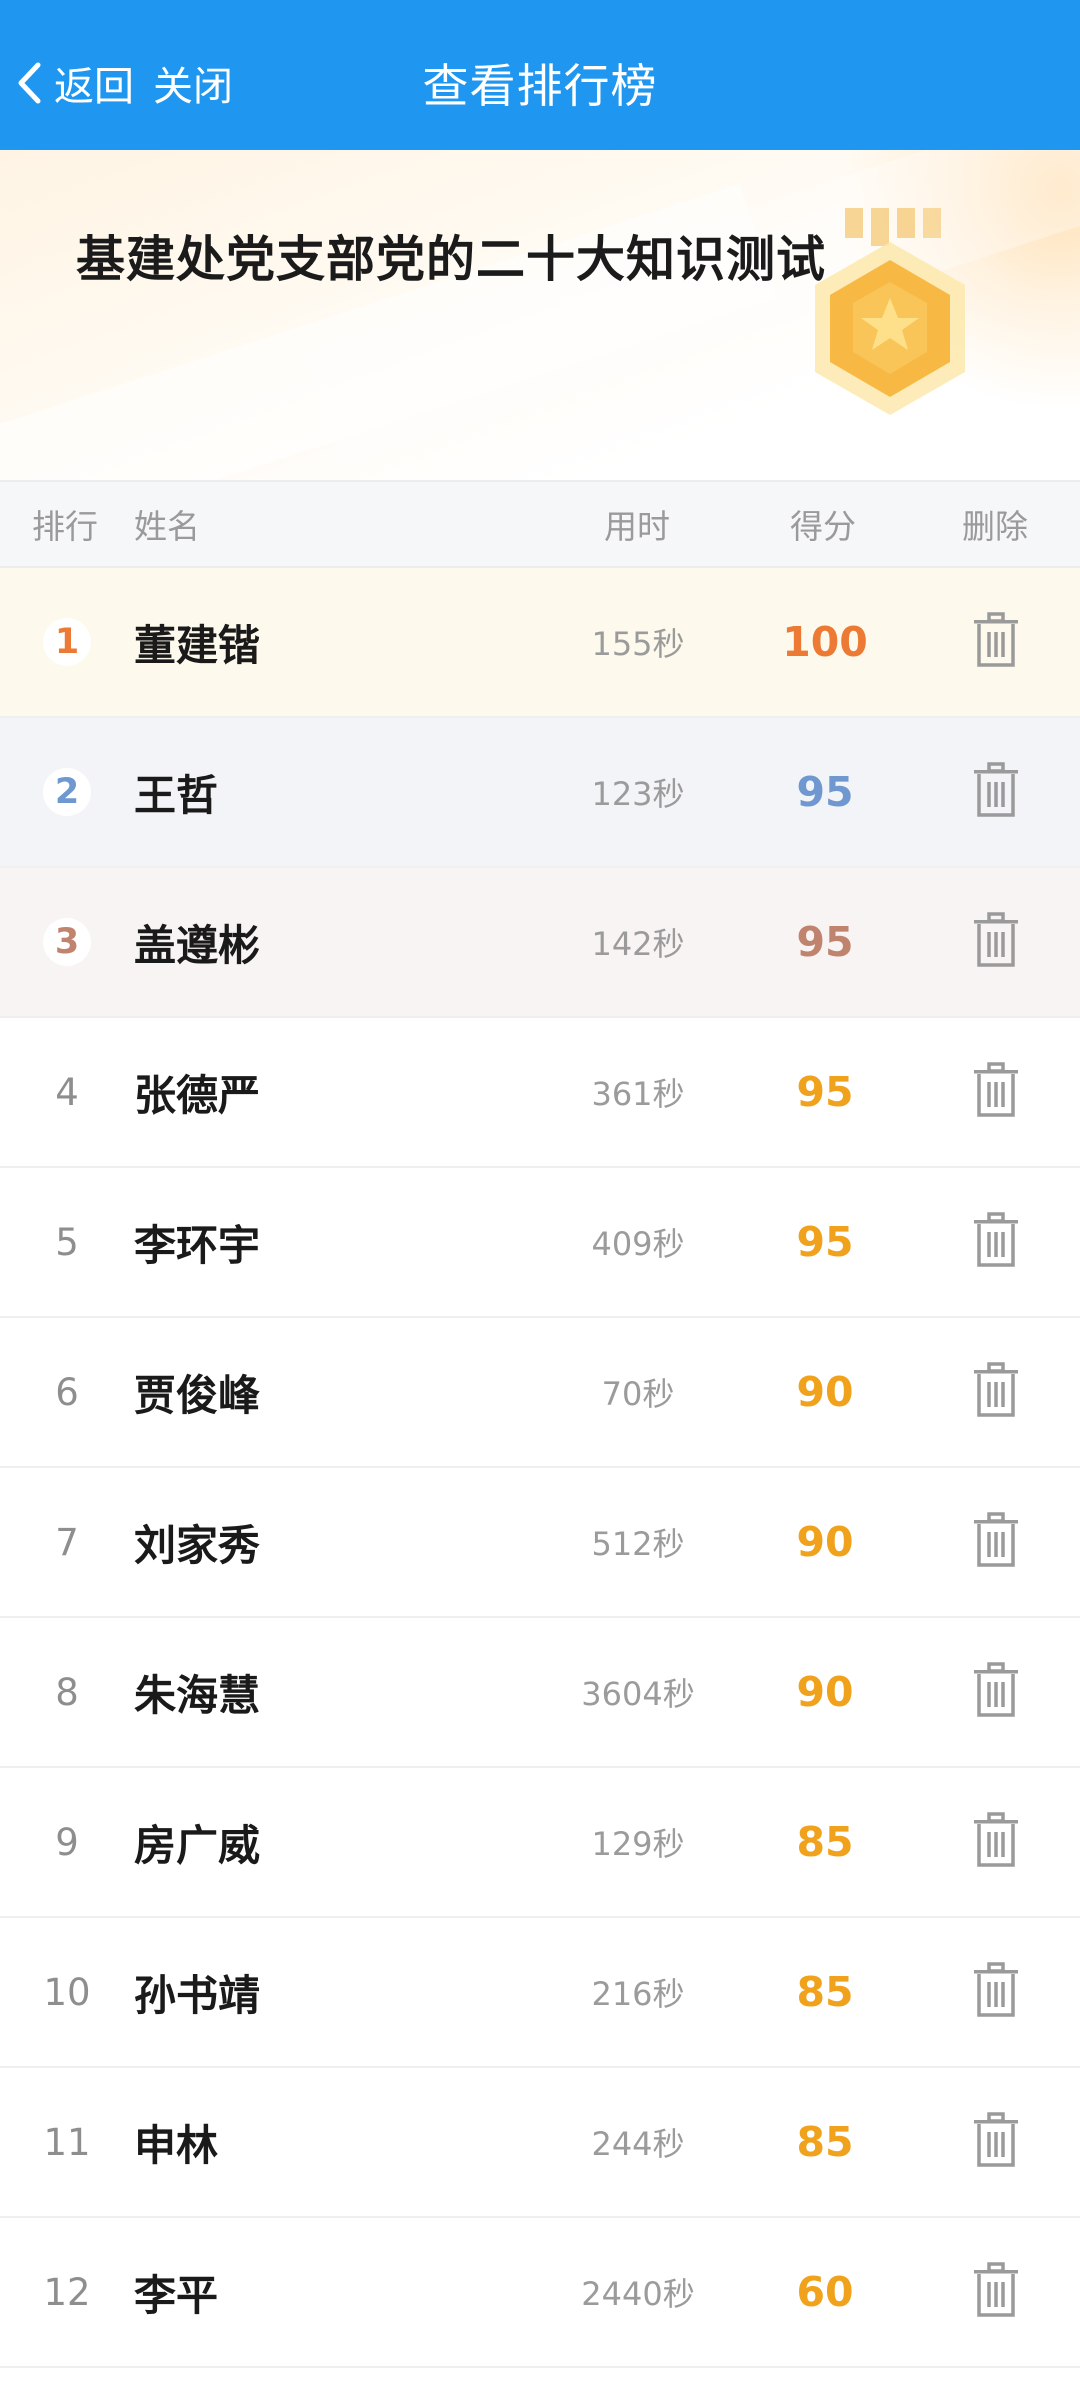  Describe the element at coordinates (67, 1842) in the screenshot. I see `rank-number: 9` at that location.